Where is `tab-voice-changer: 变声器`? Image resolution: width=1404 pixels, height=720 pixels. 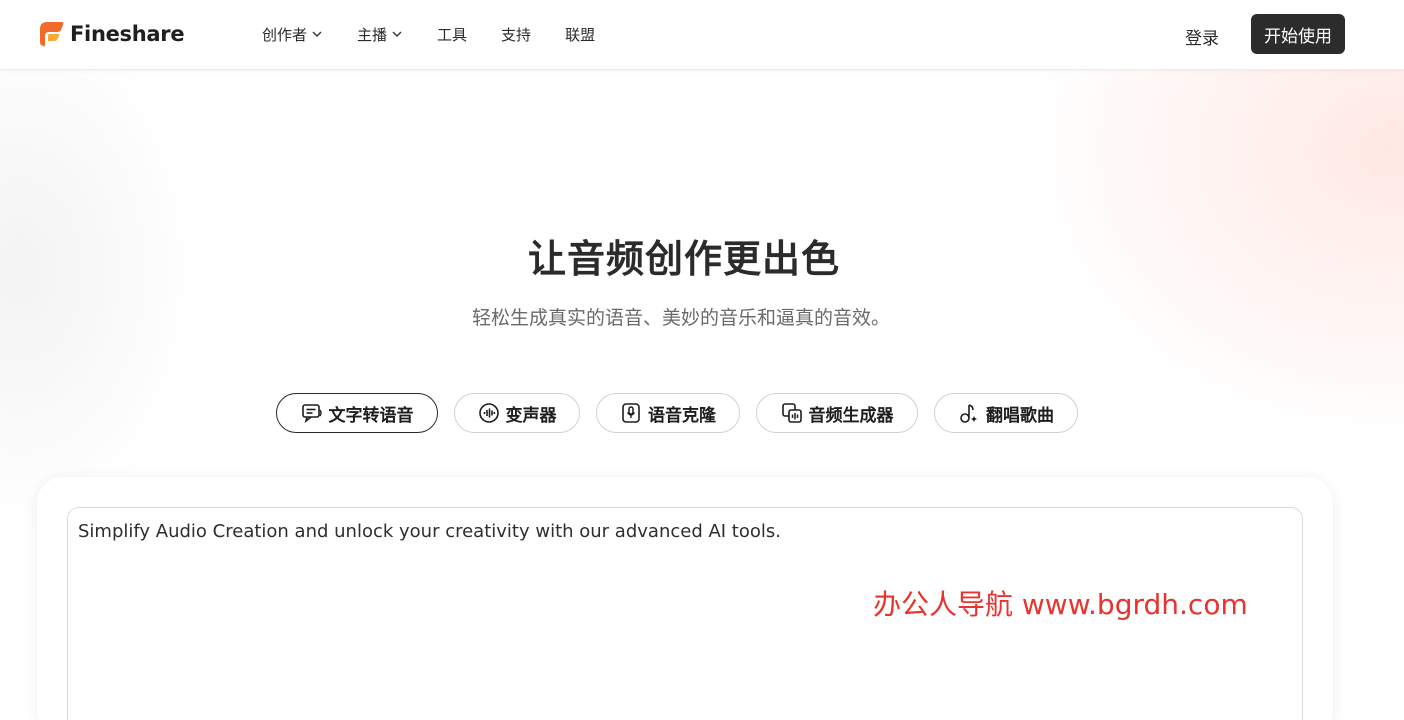 tab-voice-changer: 变声器 is located at coordinates (517, 413).